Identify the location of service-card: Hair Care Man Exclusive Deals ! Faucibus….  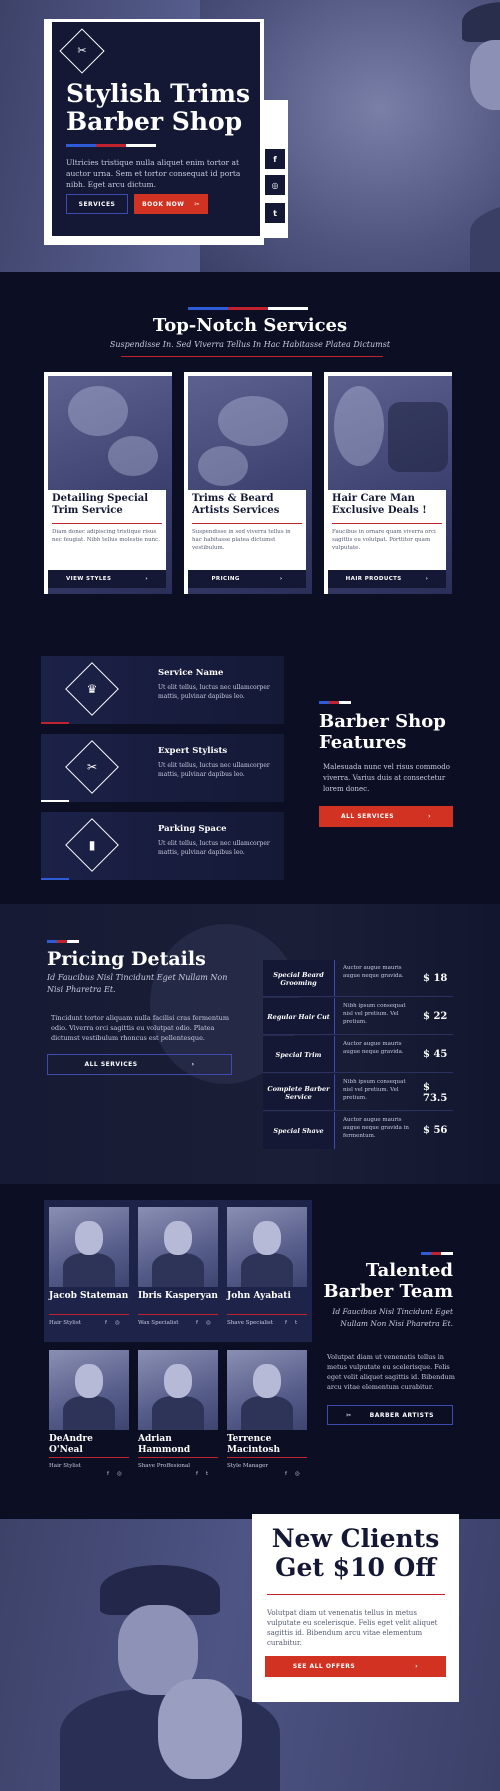
(388, 483).